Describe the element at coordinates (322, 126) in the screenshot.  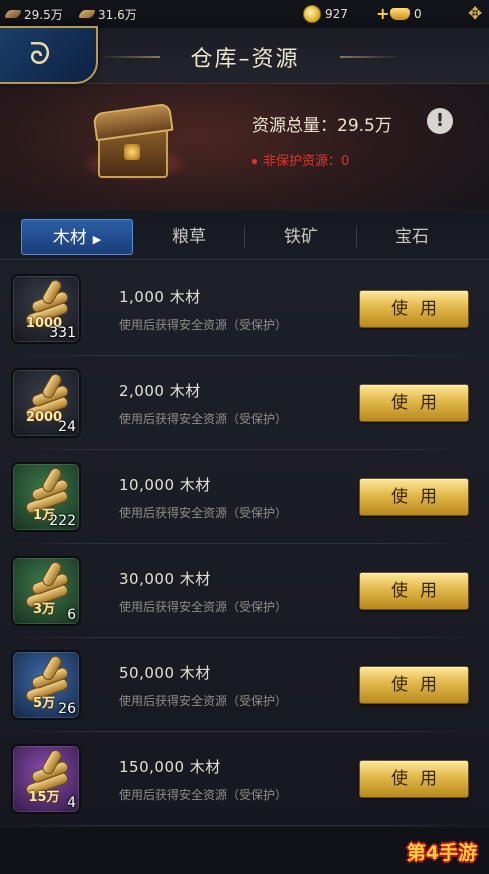
I see `resource-total: 资源总量：29.5万` at that location.